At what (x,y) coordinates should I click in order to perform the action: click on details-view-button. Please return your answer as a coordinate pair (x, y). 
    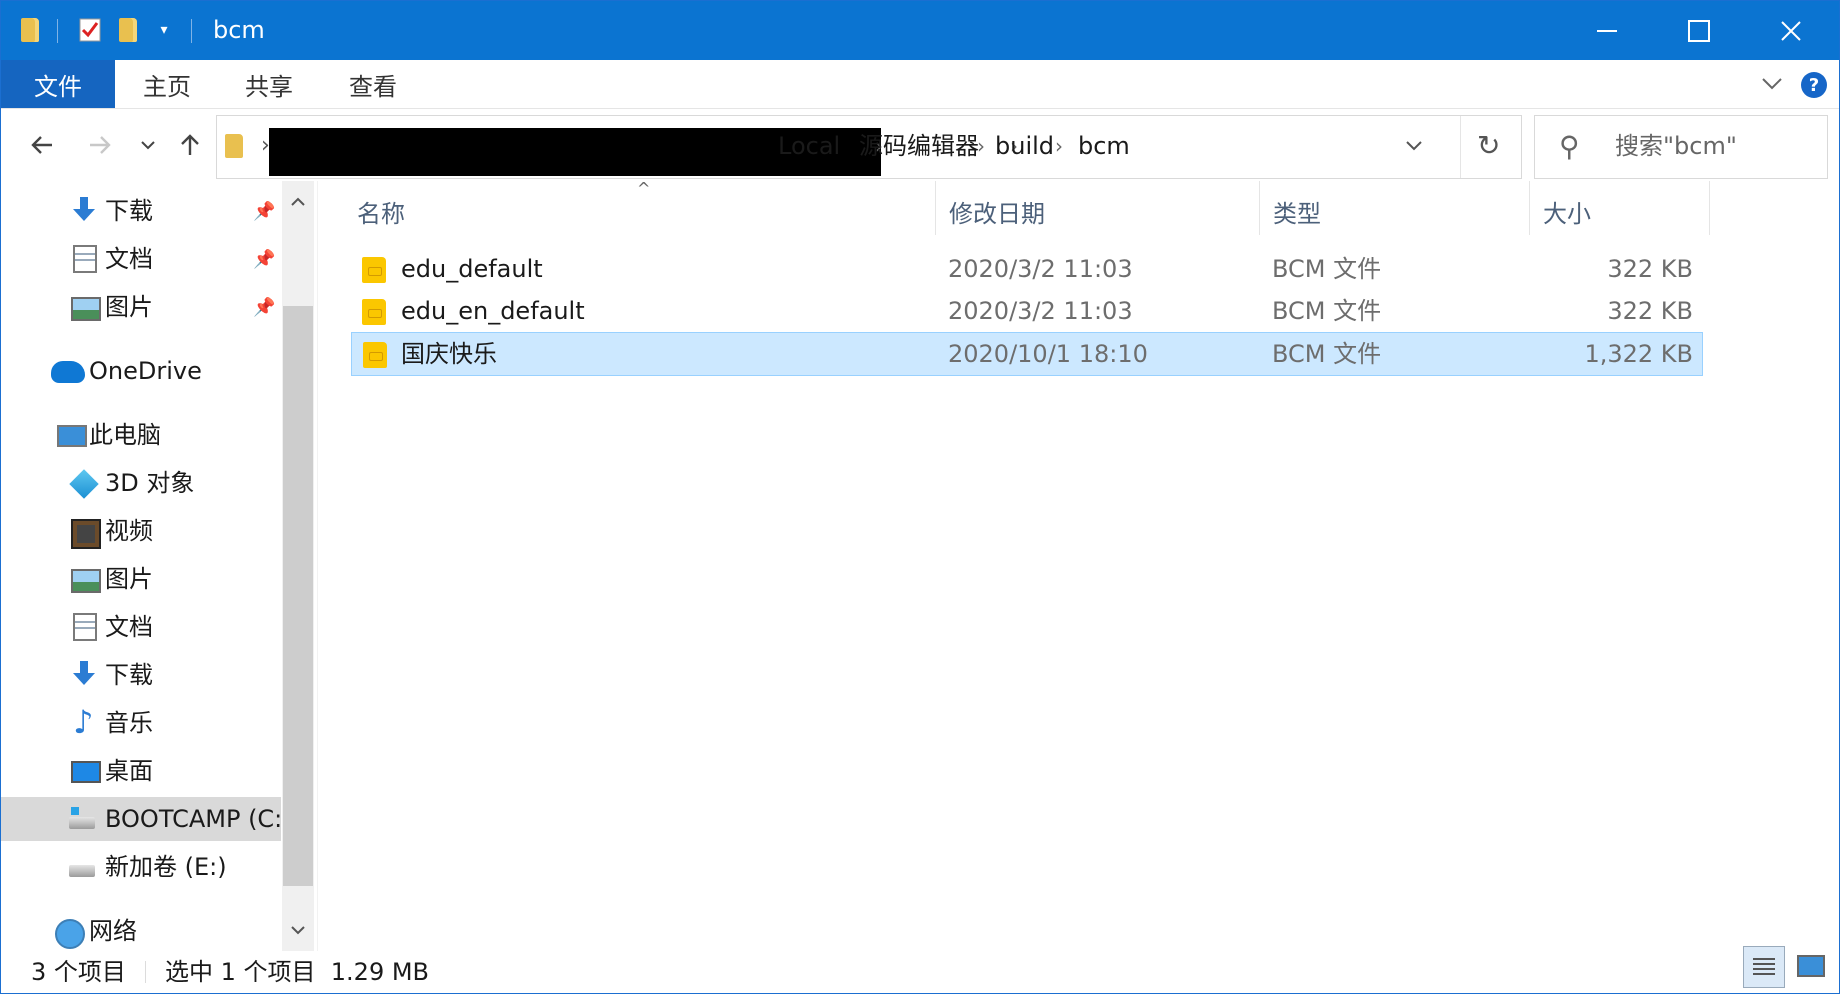
    Looking at the image, I should click on (1764, 967).